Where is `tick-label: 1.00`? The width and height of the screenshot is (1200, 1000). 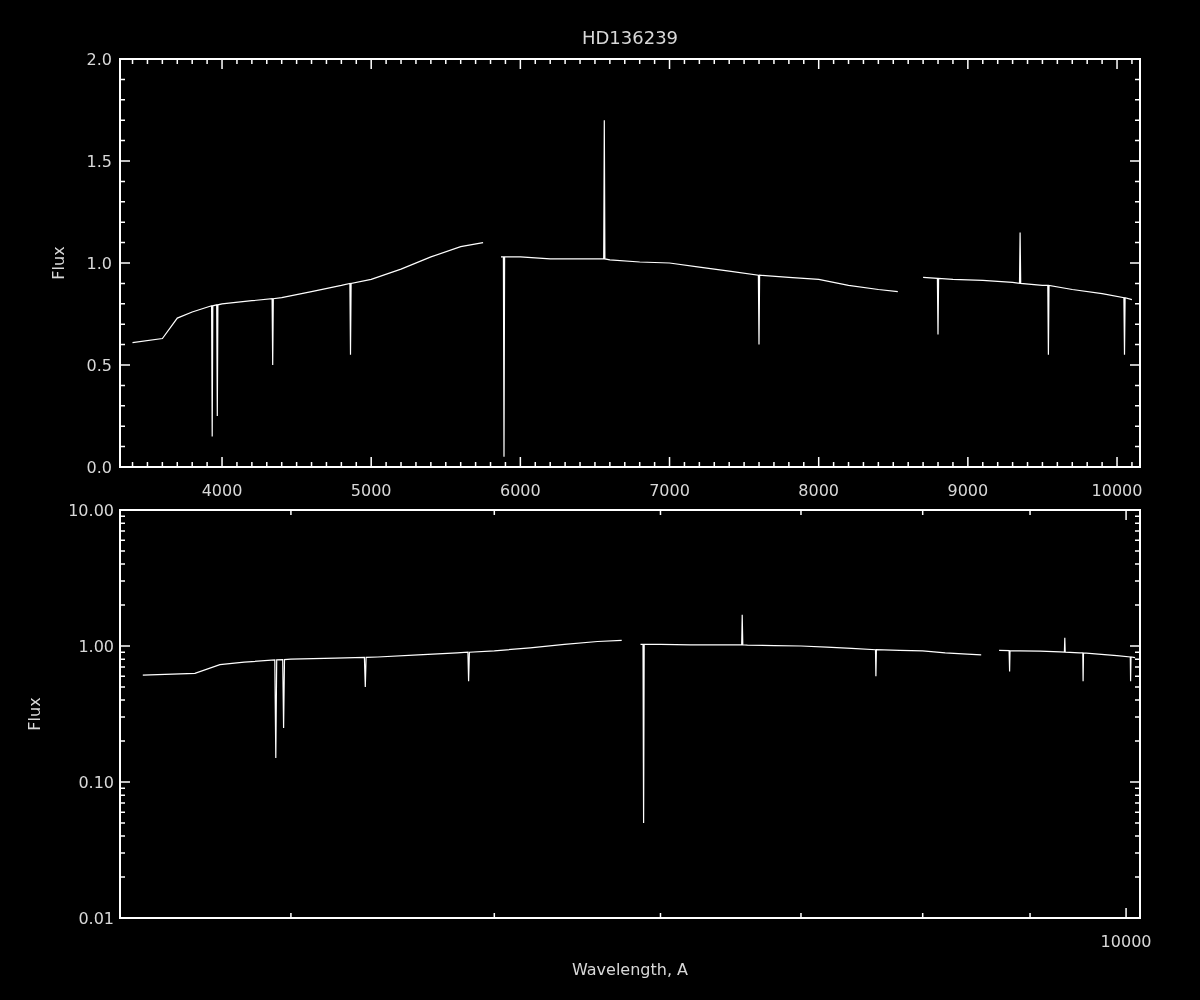 tick-label: 1.00 is located at coordinates (96, 646).